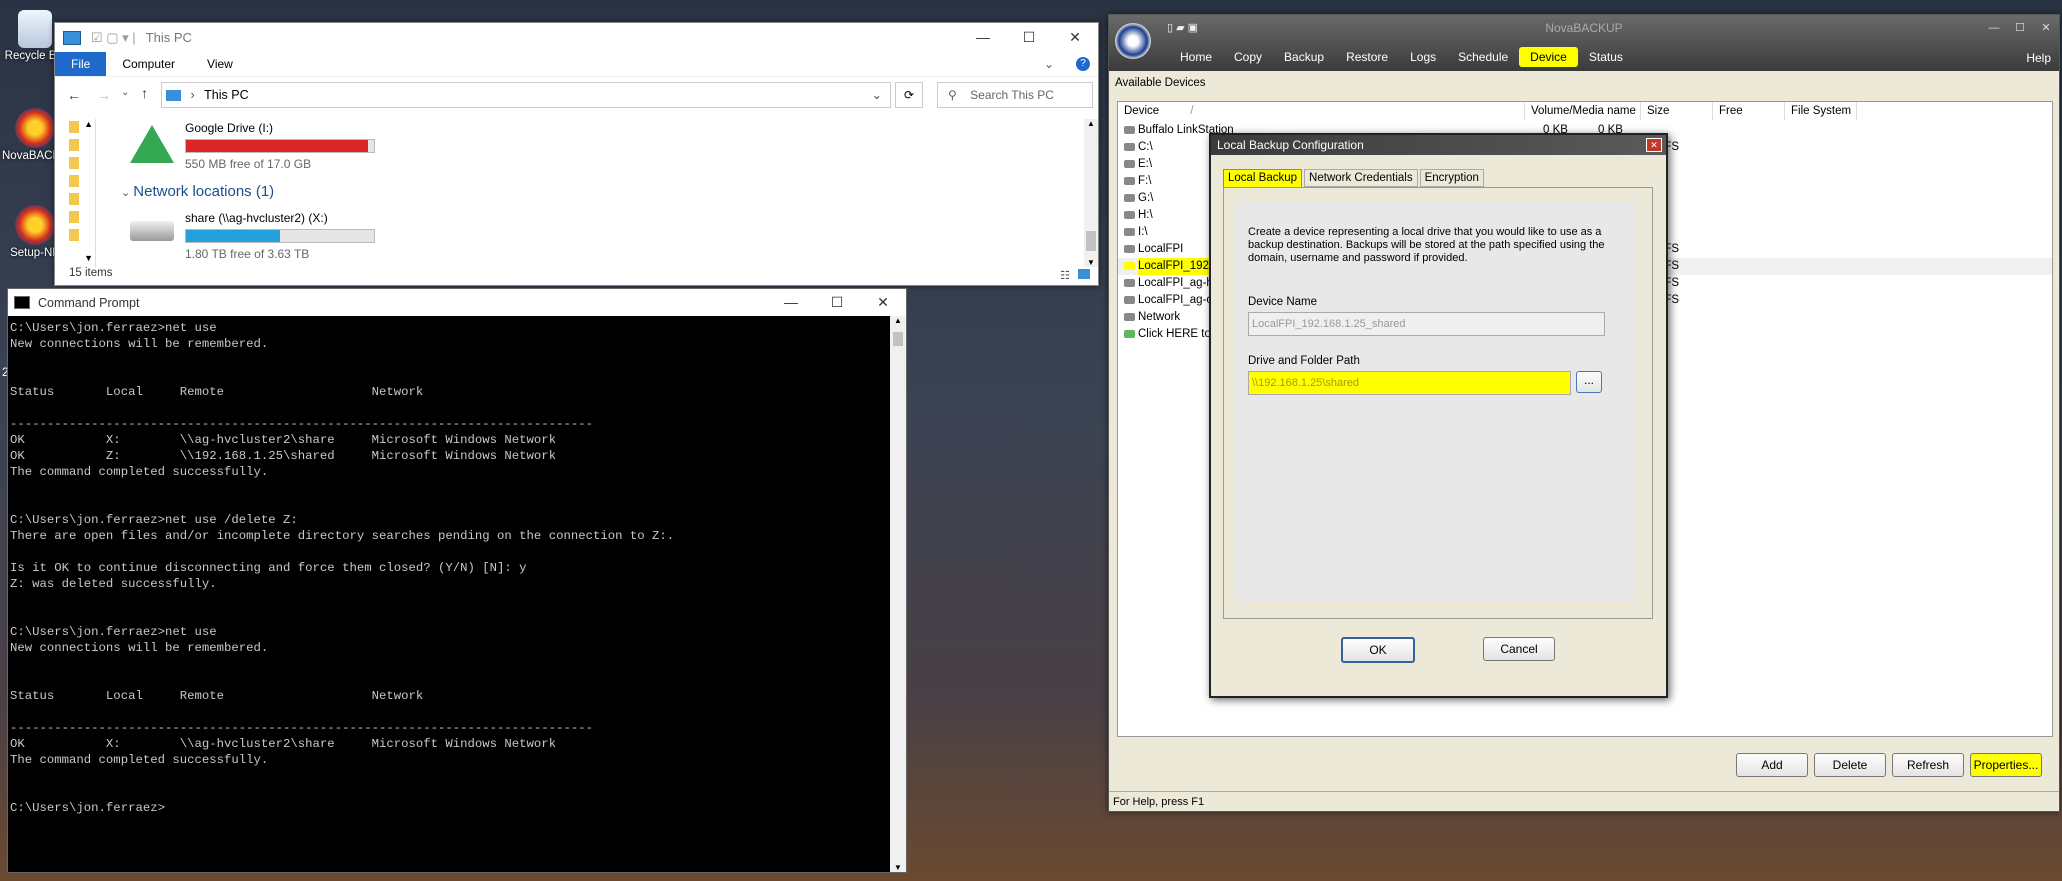 This screenshot has height=881, width=2062. What do you see at coordinates (1583, 111) in the screenshot?
I see `col-volume: Volume/Media name` at bounding box center [1583, 111].